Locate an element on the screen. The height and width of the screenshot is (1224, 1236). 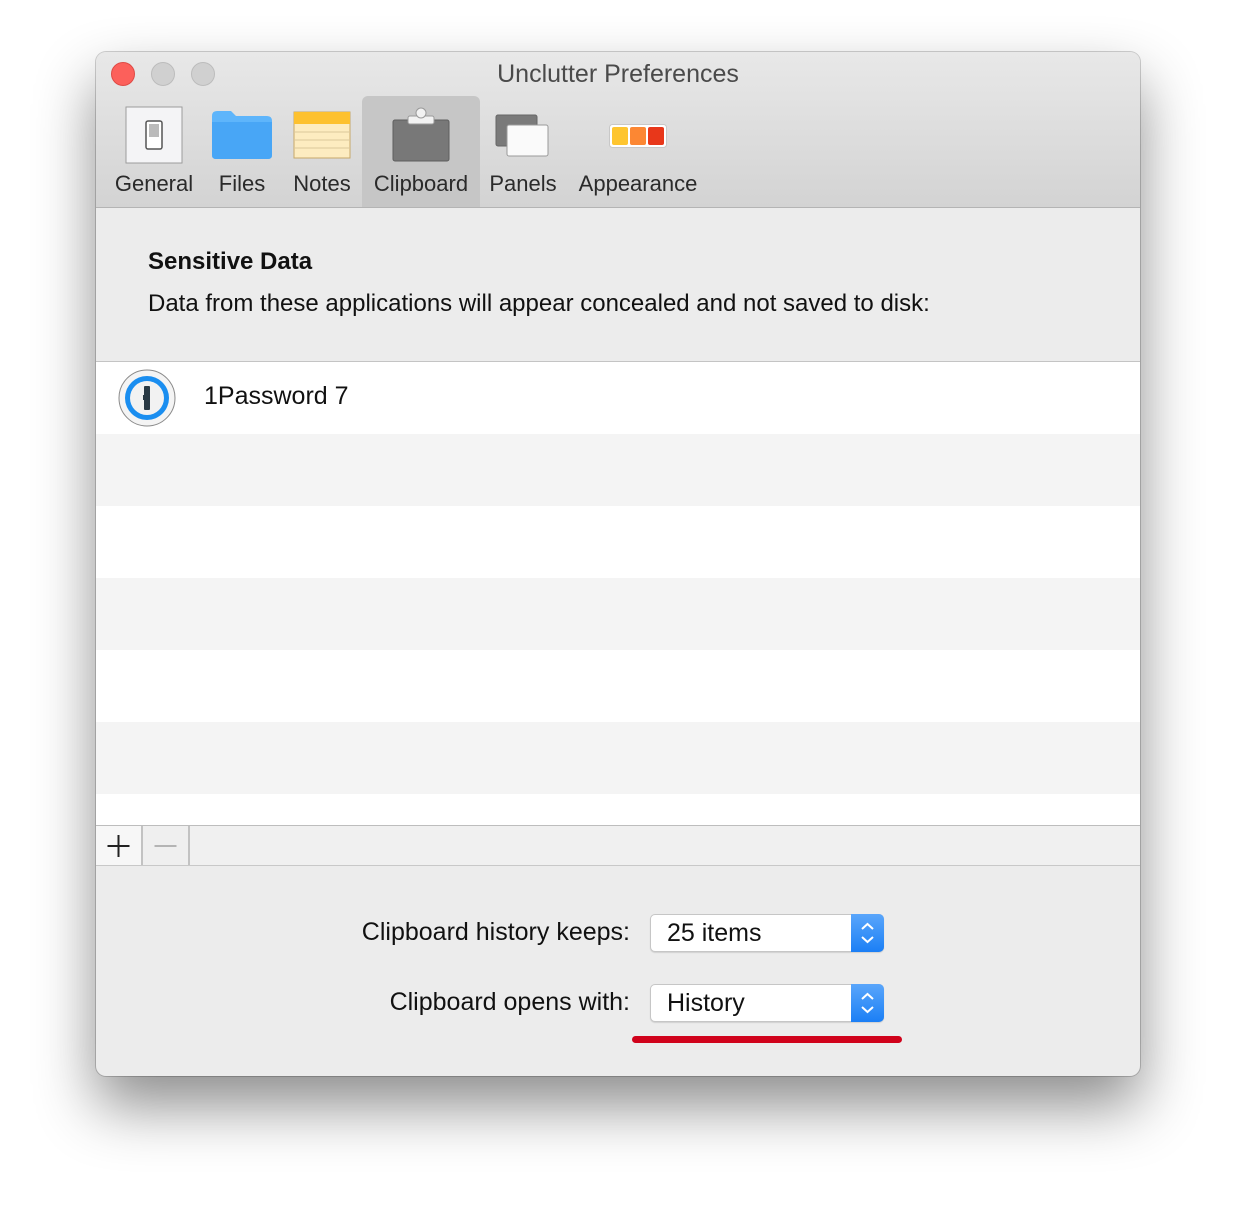
remove-app-button is located at coordinates (166, 845).